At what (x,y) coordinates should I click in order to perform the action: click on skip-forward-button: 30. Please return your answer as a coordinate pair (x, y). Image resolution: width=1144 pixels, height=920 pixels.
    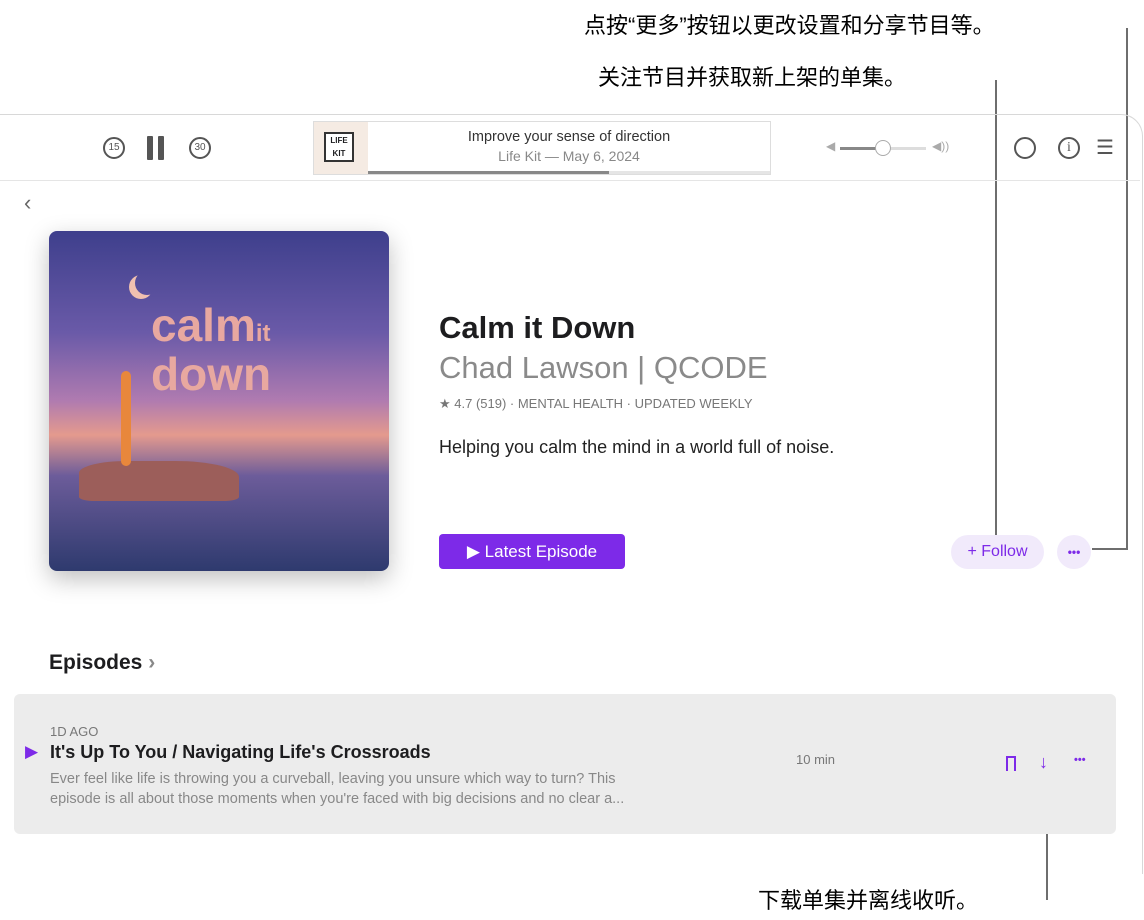
    Looking at the image, I should click on (200, 148).